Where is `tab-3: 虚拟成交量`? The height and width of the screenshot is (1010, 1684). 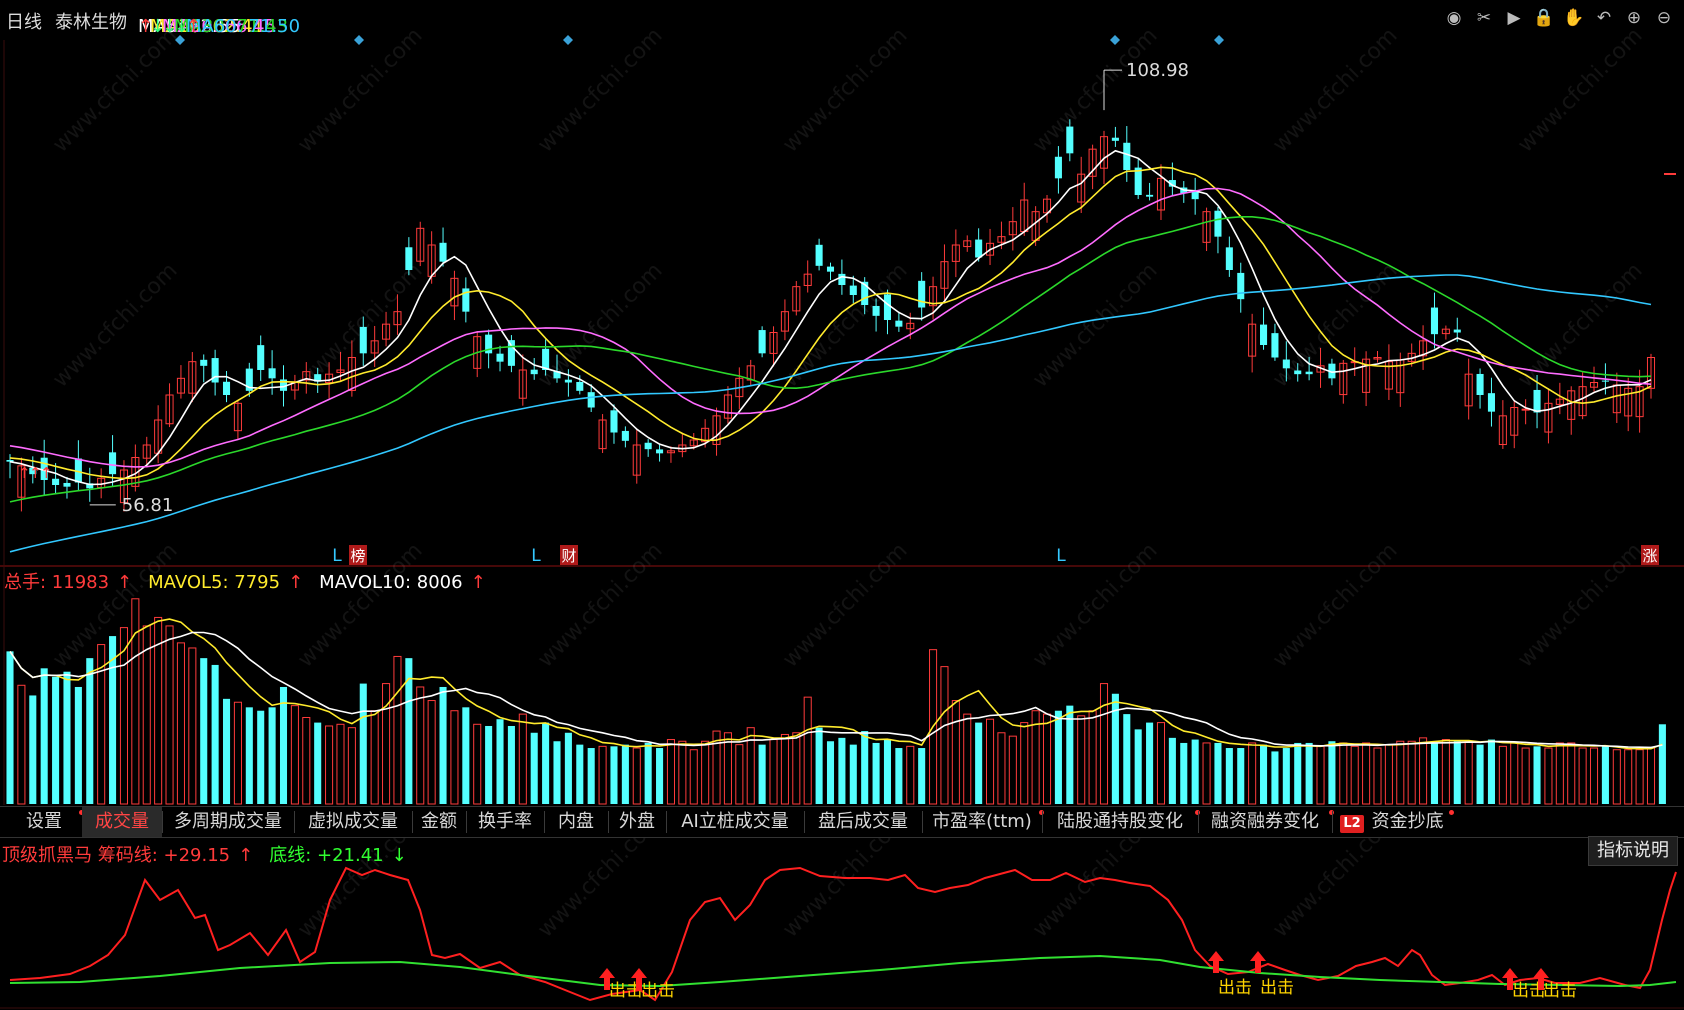
tab-3: 虚拟成交量 is located at coordinates (353, 822).